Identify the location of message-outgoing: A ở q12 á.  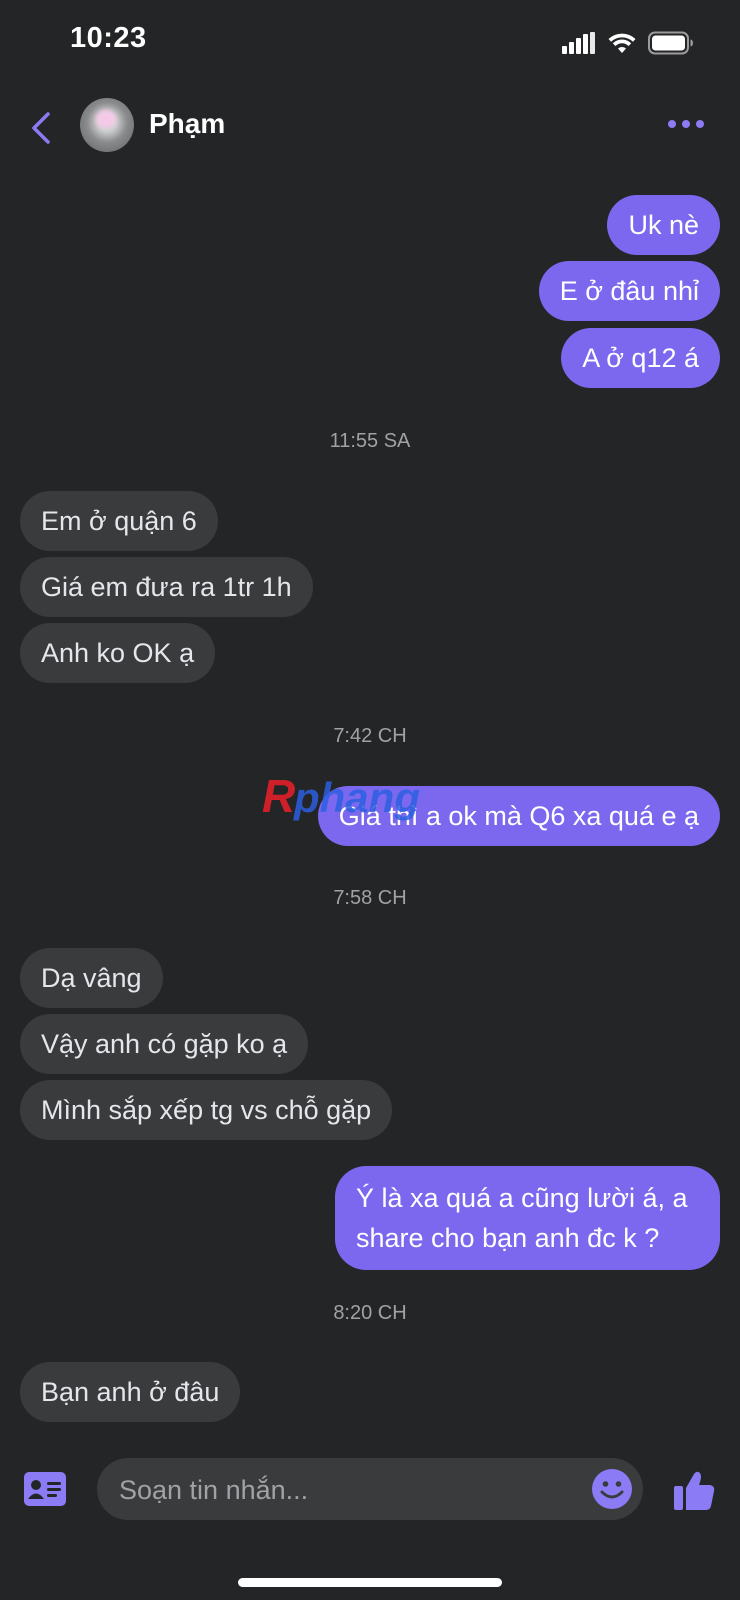
(640, 358).